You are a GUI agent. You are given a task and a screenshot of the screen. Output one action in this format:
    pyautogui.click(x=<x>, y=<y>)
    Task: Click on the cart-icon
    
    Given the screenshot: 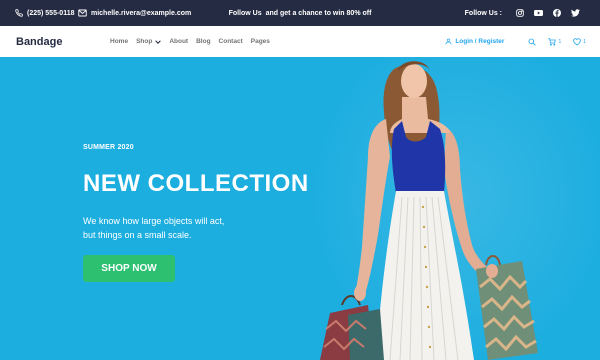 What is the action you would take?
    pyautogui.click(x=552, y=41)
    